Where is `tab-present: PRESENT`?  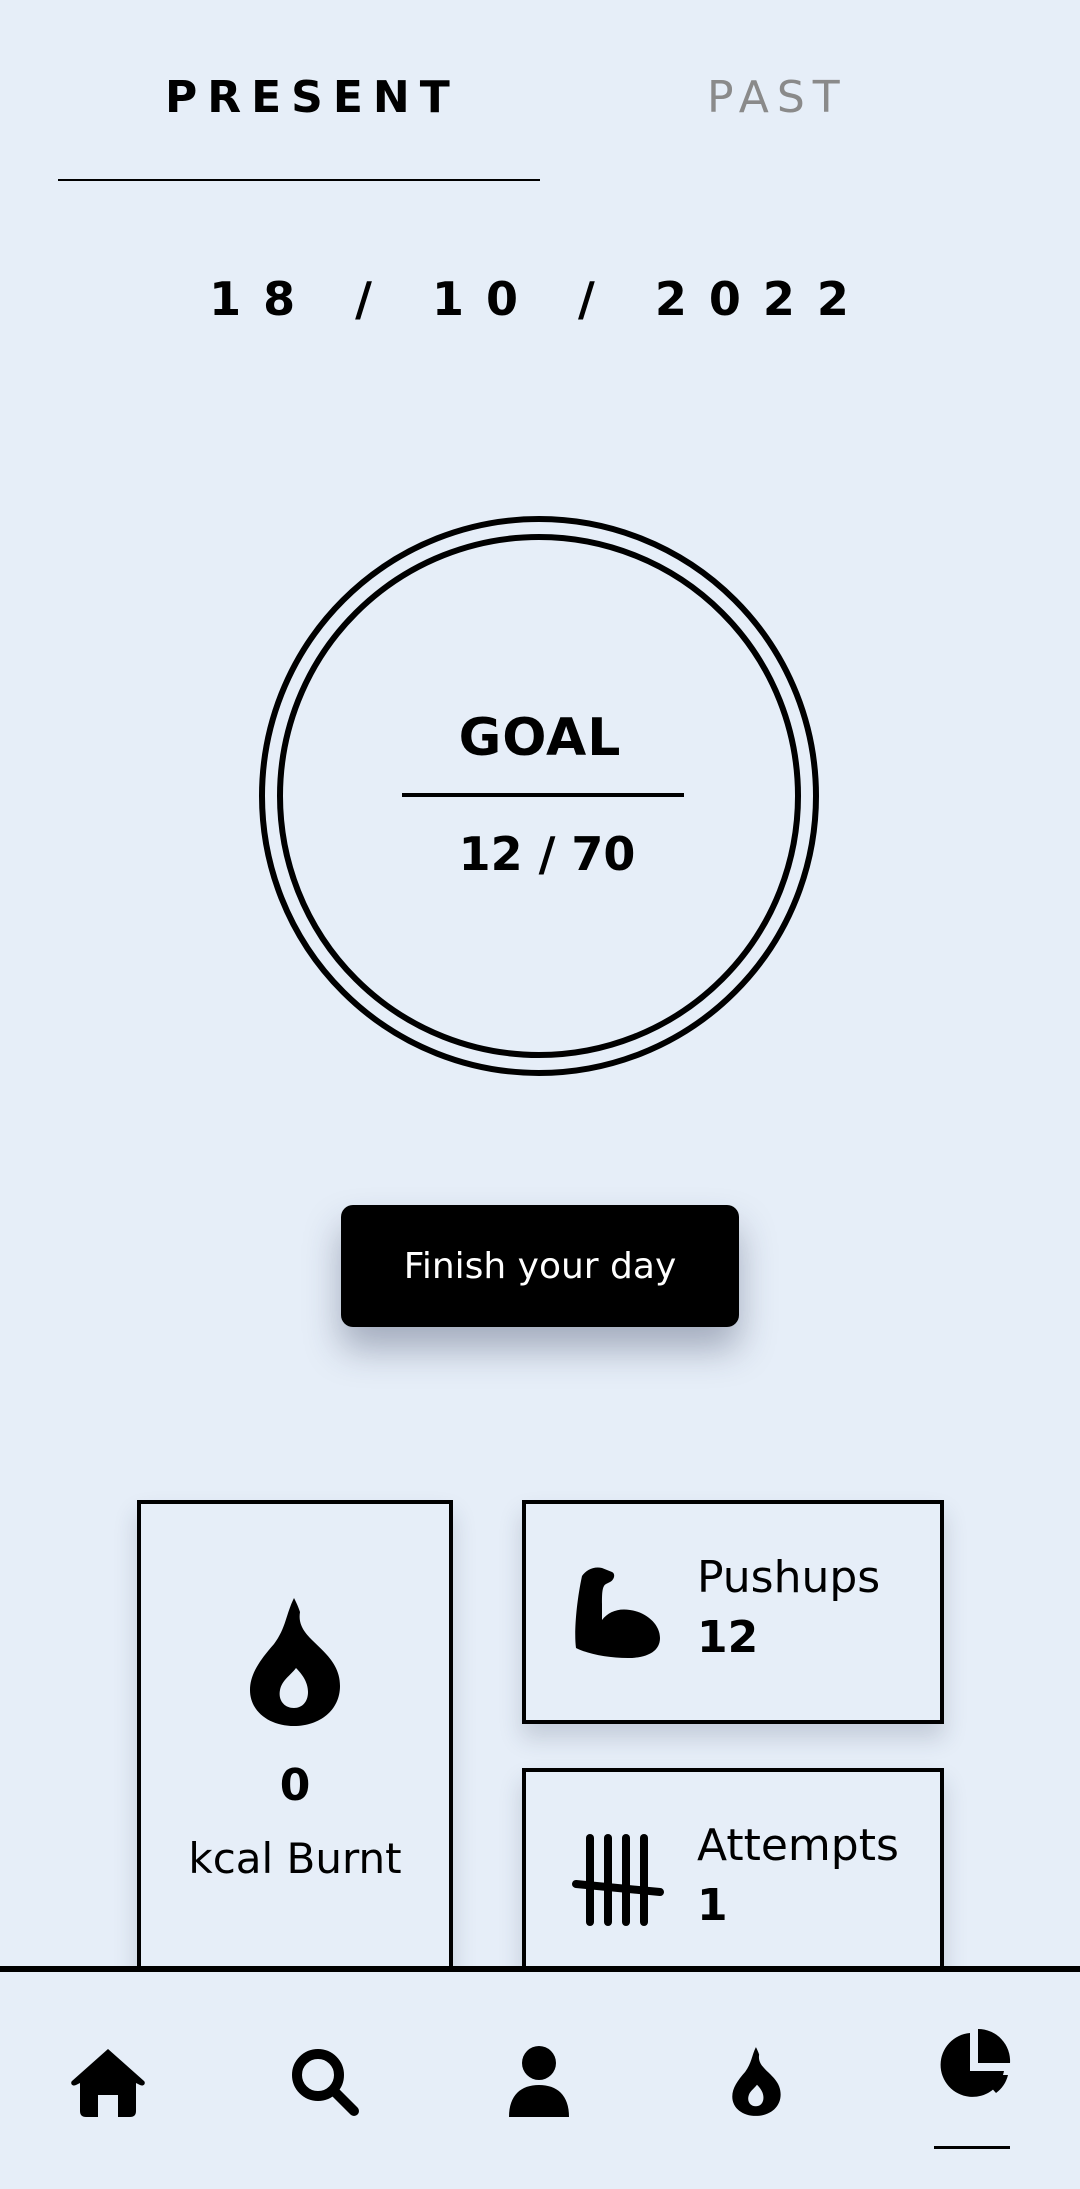
tab-present: PRESENT is located at coordinates (312, 97).